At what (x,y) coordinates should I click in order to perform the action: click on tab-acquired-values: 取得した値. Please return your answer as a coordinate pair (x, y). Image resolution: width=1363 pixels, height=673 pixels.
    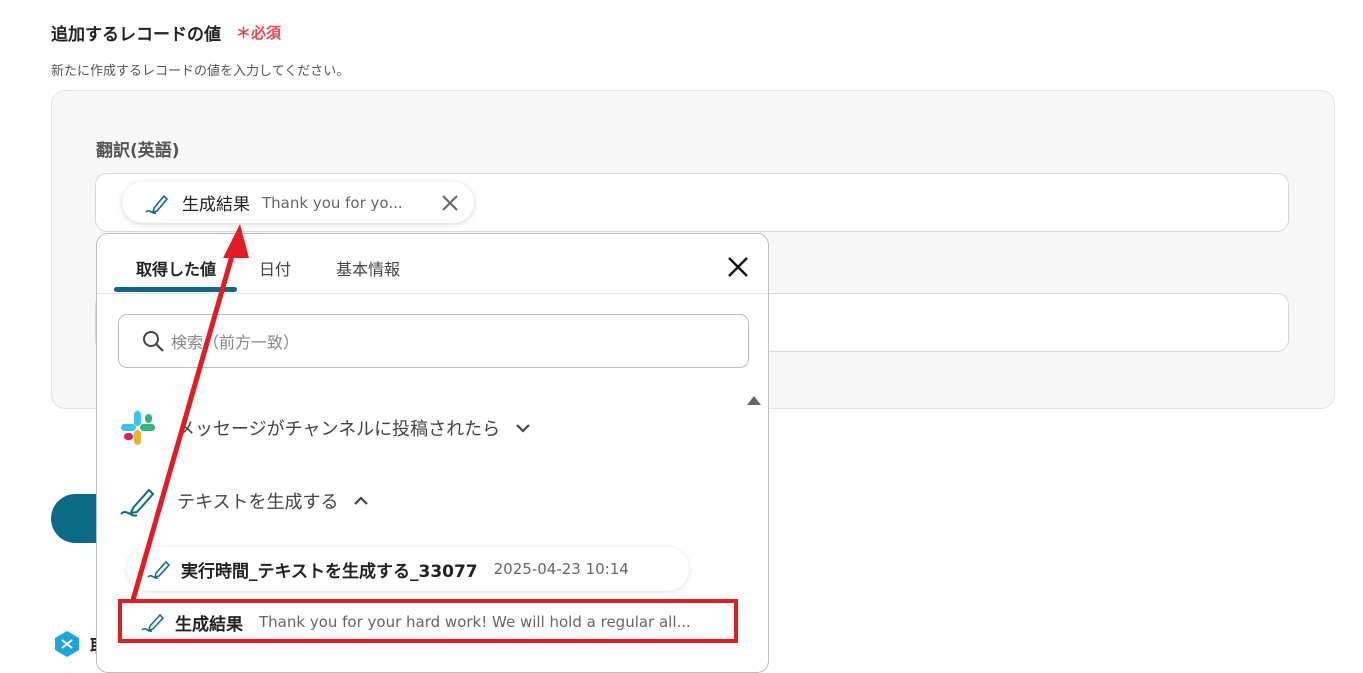
    Looking at the image, I should click on (176, 268).